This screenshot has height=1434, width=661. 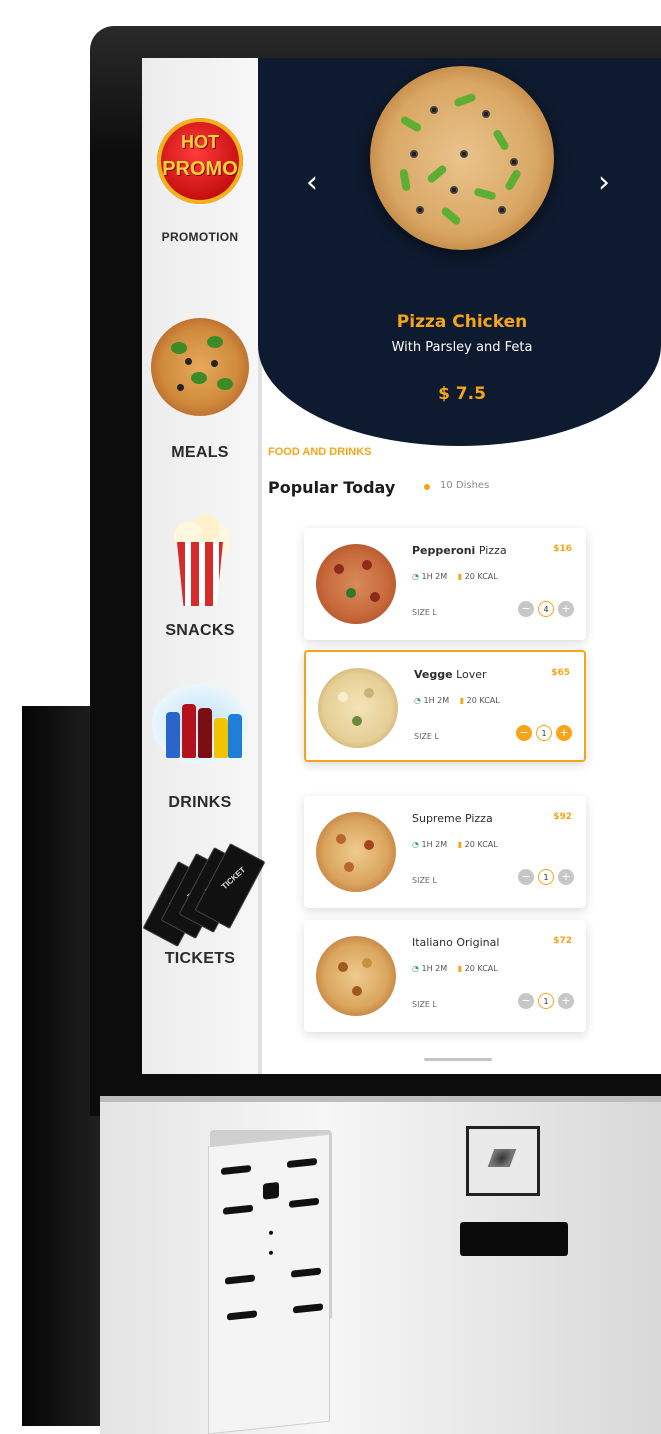 I want to click on nav-item-tickets: TICKET TICKET TICKET TICKET TICKETS, so click(x=204, y=905).